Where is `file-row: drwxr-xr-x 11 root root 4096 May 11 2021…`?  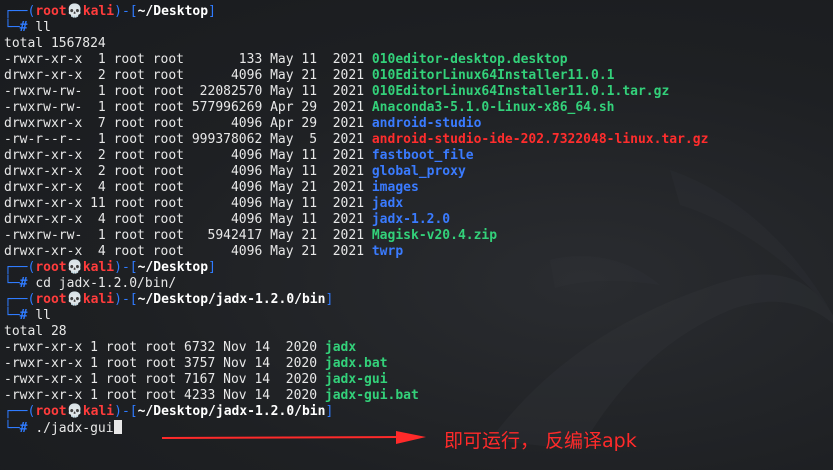
file-row: drwxr-xr-x 11 root root 4096 May 11 2021… is located at coordinates (416, 204).